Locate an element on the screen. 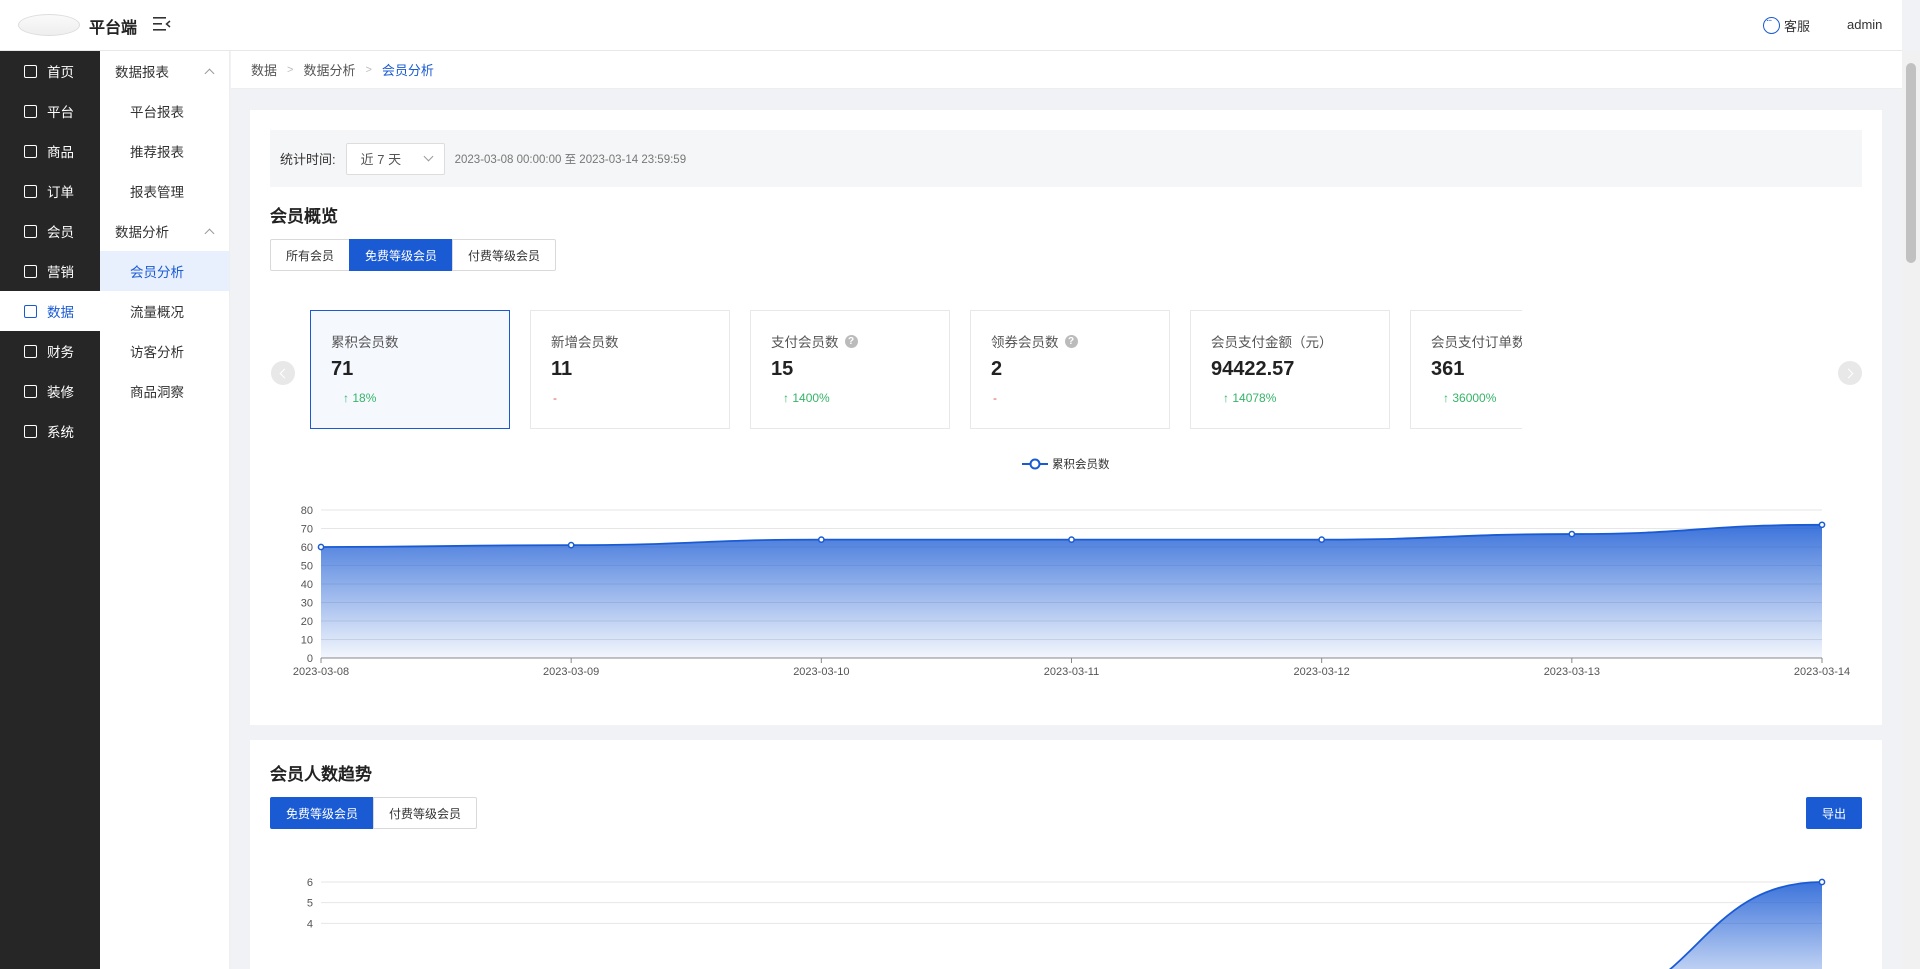 The width and height of the screenshot is (1920, 969). subnav-item-visitor: 访客分析 is located at coordinates (164, 351).